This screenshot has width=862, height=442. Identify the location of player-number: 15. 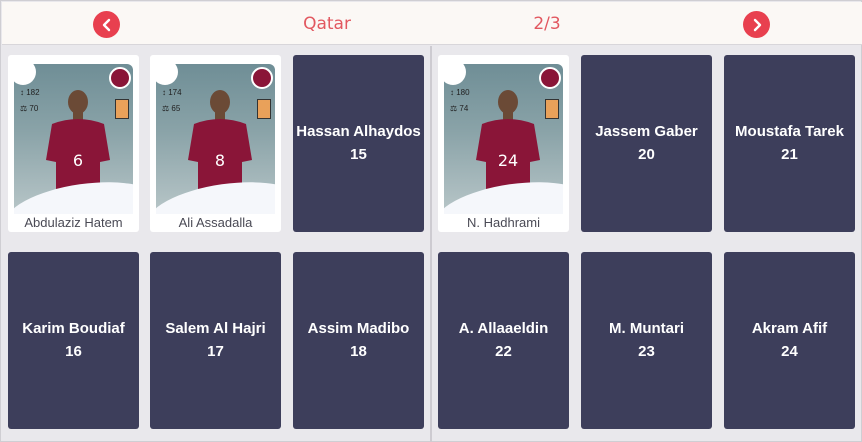
(358, 154).